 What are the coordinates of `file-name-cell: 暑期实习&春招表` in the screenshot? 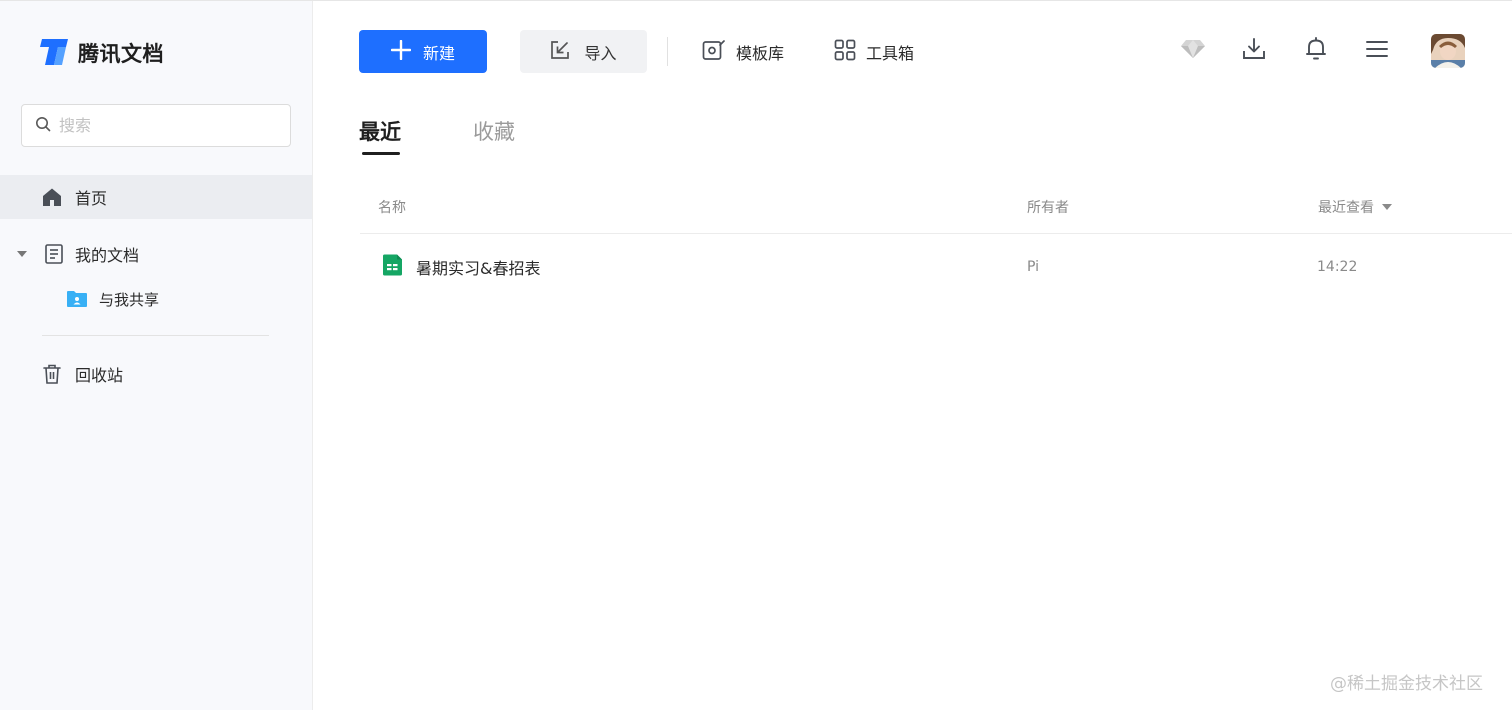 It's located at (461, 267).